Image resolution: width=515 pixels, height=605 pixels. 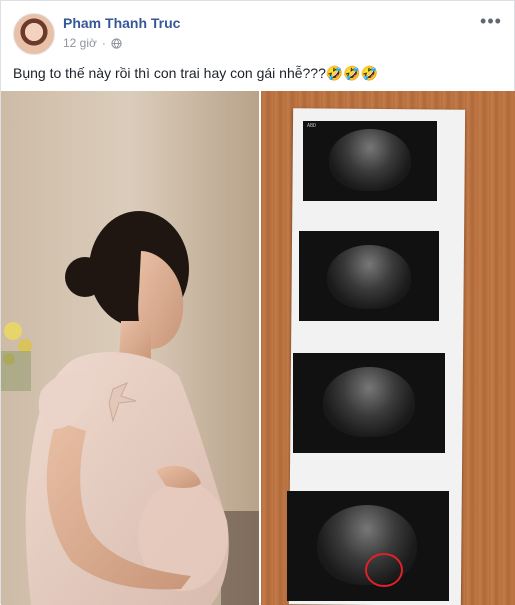 I want to click on post-meta: 12 giờ ·, so click(x=92, y=43).